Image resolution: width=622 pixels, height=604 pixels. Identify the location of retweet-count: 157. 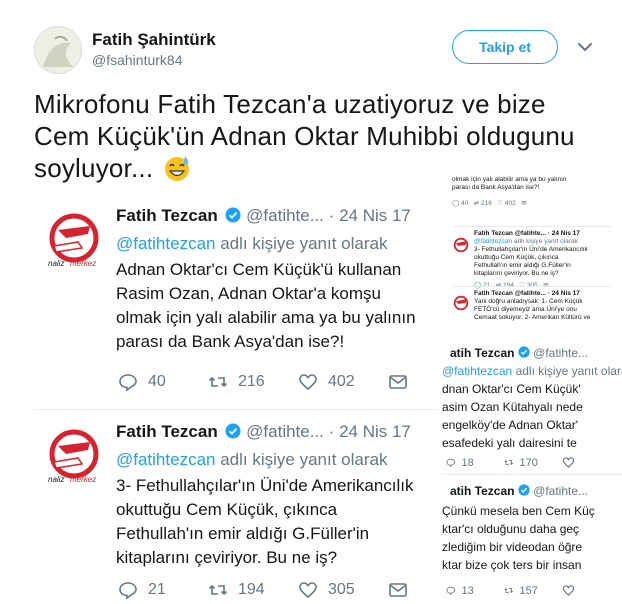
(528, 590).